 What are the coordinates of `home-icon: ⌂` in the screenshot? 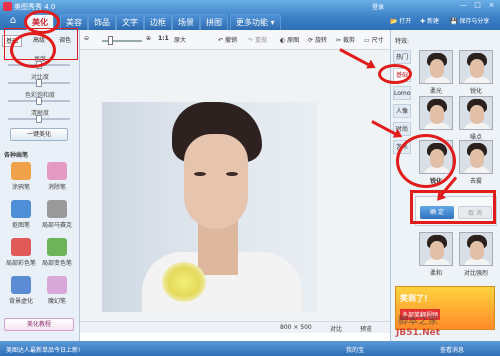 It's located at (13, 22).